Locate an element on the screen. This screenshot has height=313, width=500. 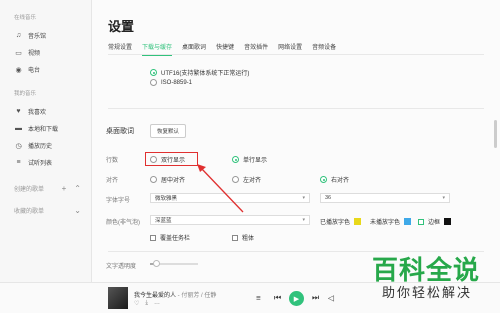
watermark-subtitle: 助你轻松解决 is located at coordinates (427, 292).